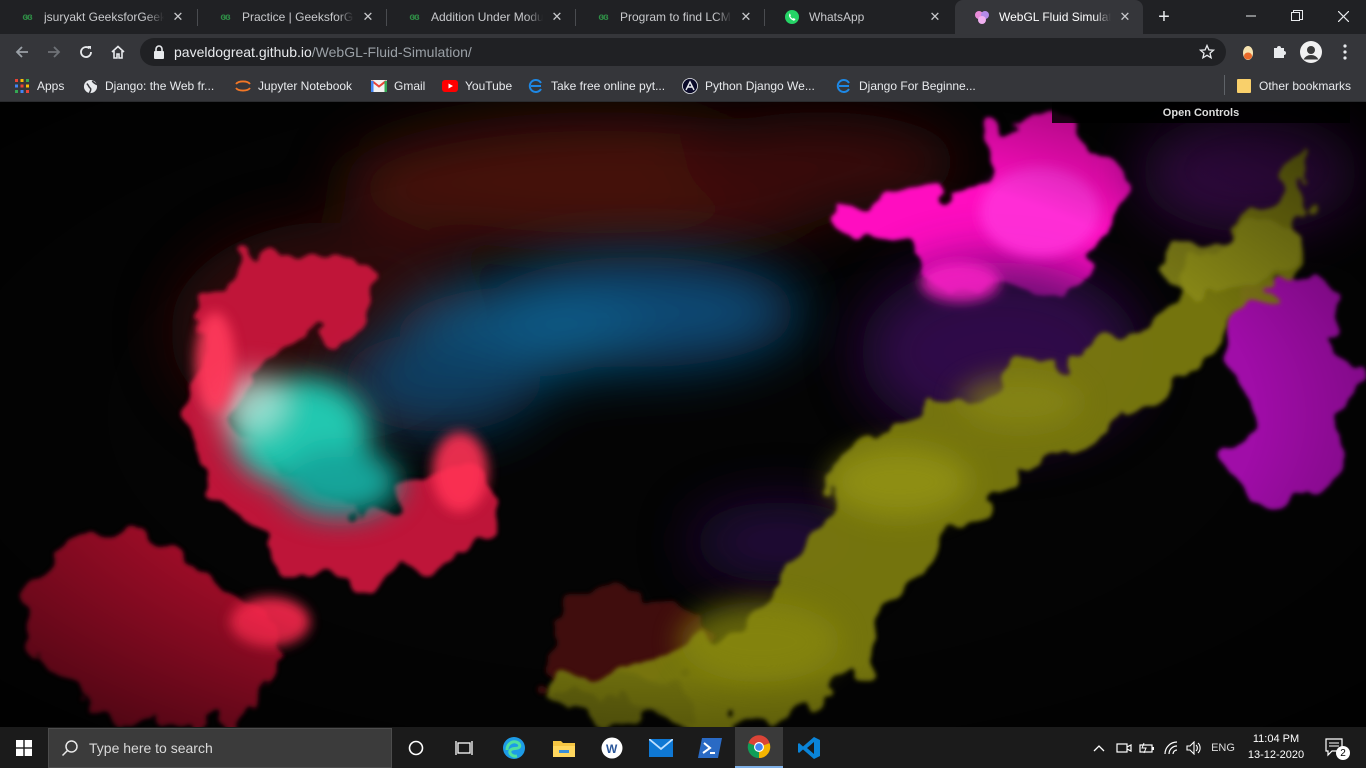 The image size is (1366, 768). I want to click on restore-button, so click(1297, 16).